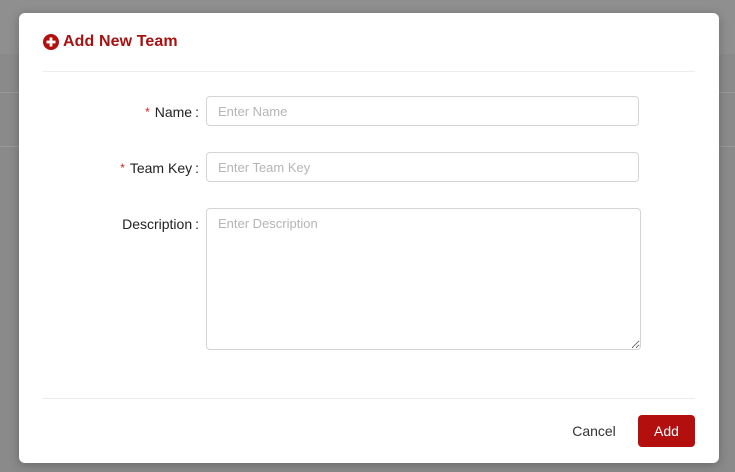 The image size is (735, 472). I want to click on team-key-label: * Team Key:, so click(159, 168).